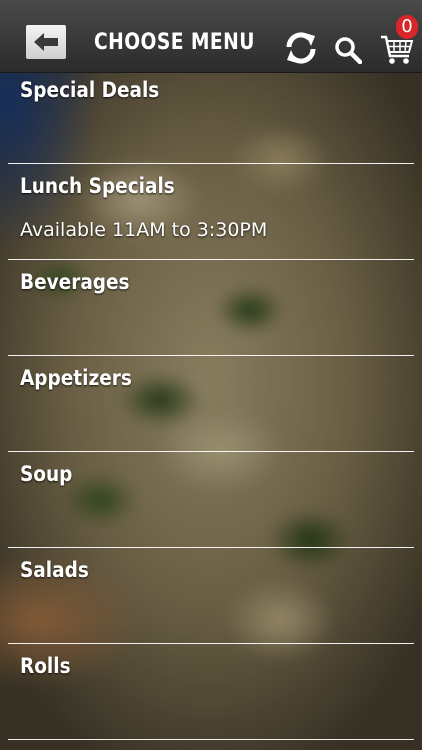  What do you see at coordinates (144, 230) in the screenshot?
I see `menu-item-subtitle: Available 11AM to 3:30PM` at bounding box center [144, 230].